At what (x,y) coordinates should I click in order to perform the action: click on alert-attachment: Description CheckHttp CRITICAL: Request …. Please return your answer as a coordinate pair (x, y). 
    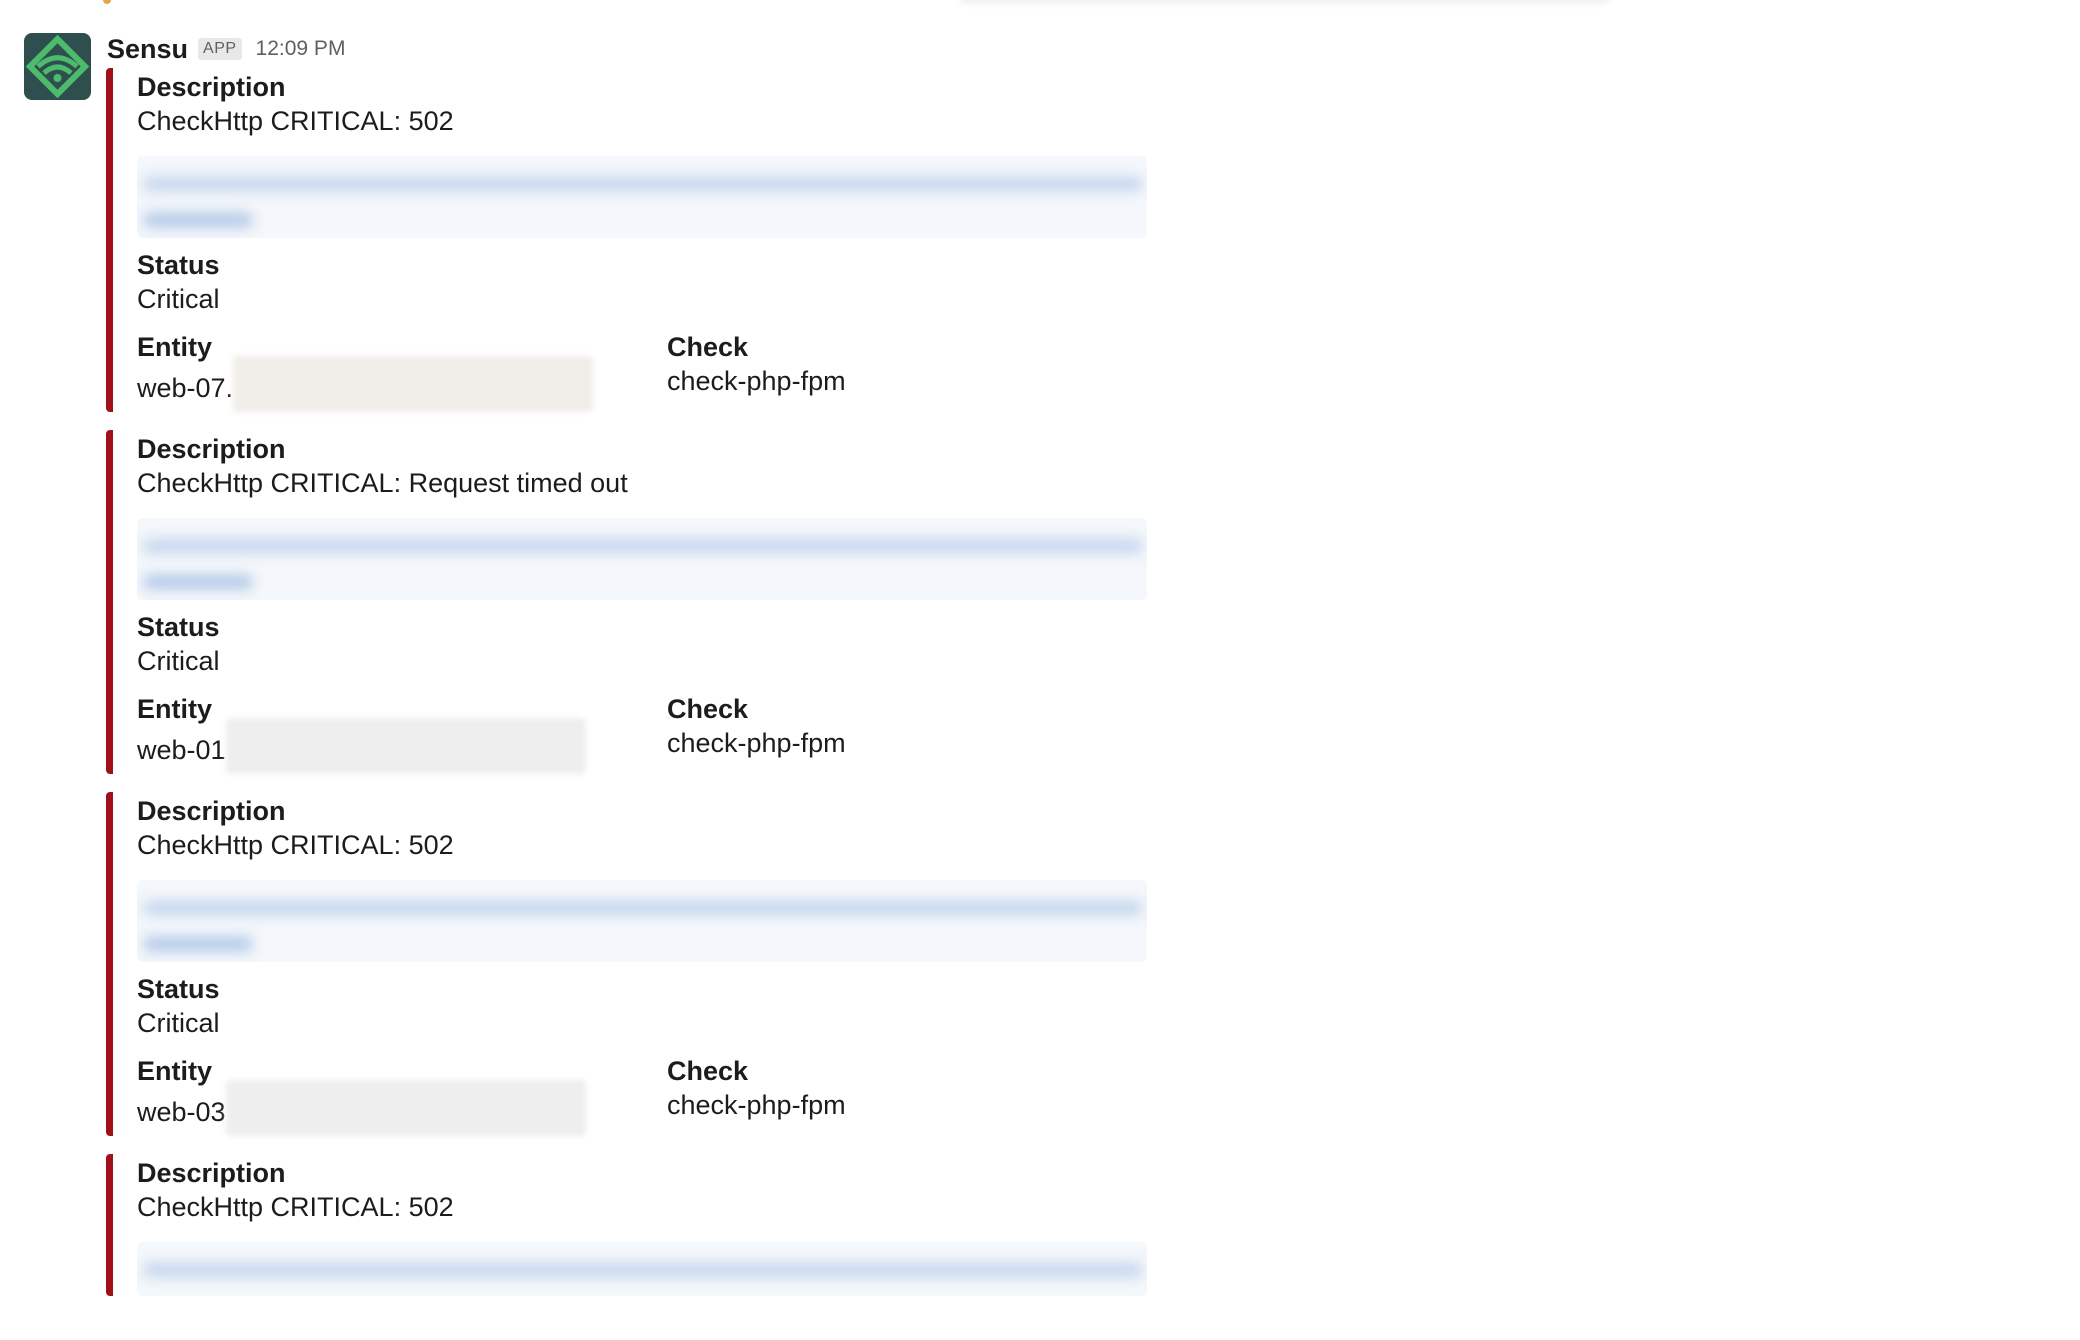
    Looking at the image, I should click on (656, 602).